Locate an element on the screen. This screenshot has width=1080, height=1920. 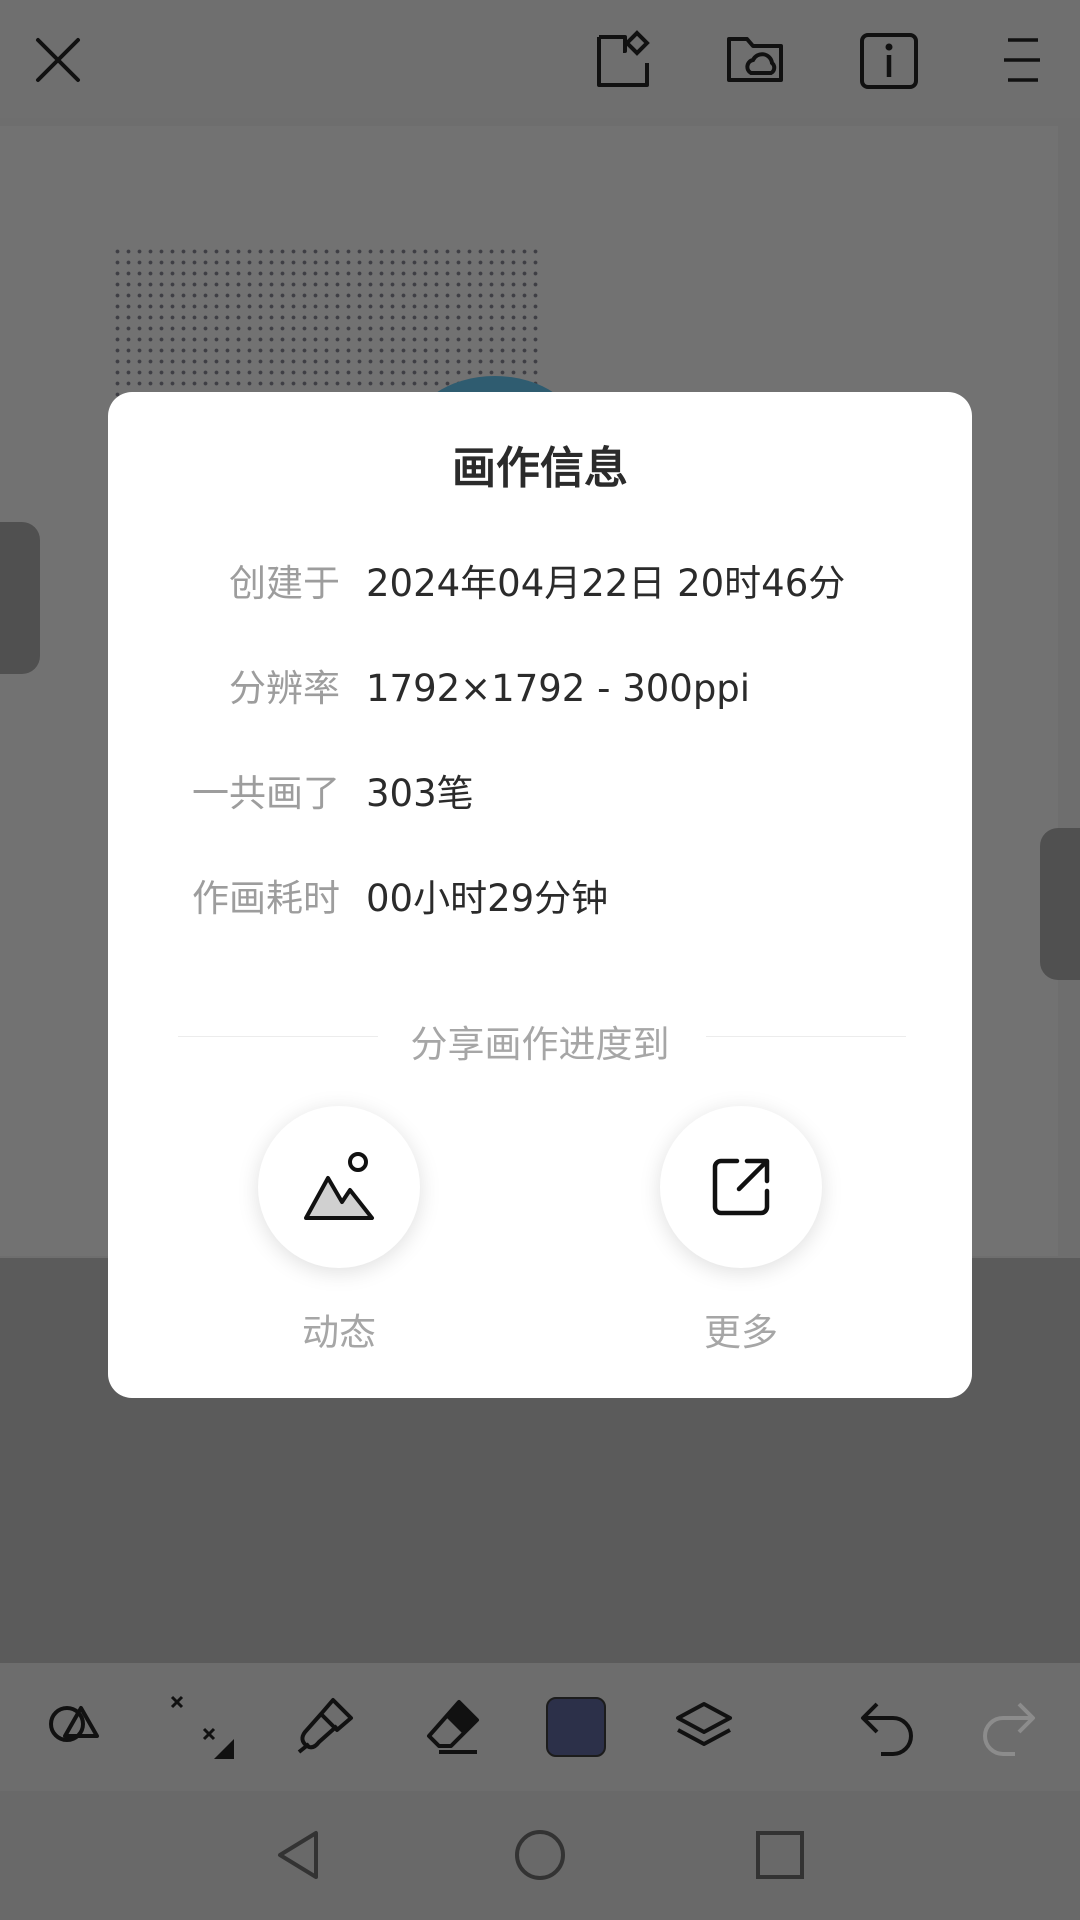
home-icon is located at coordinates (540, 1855).